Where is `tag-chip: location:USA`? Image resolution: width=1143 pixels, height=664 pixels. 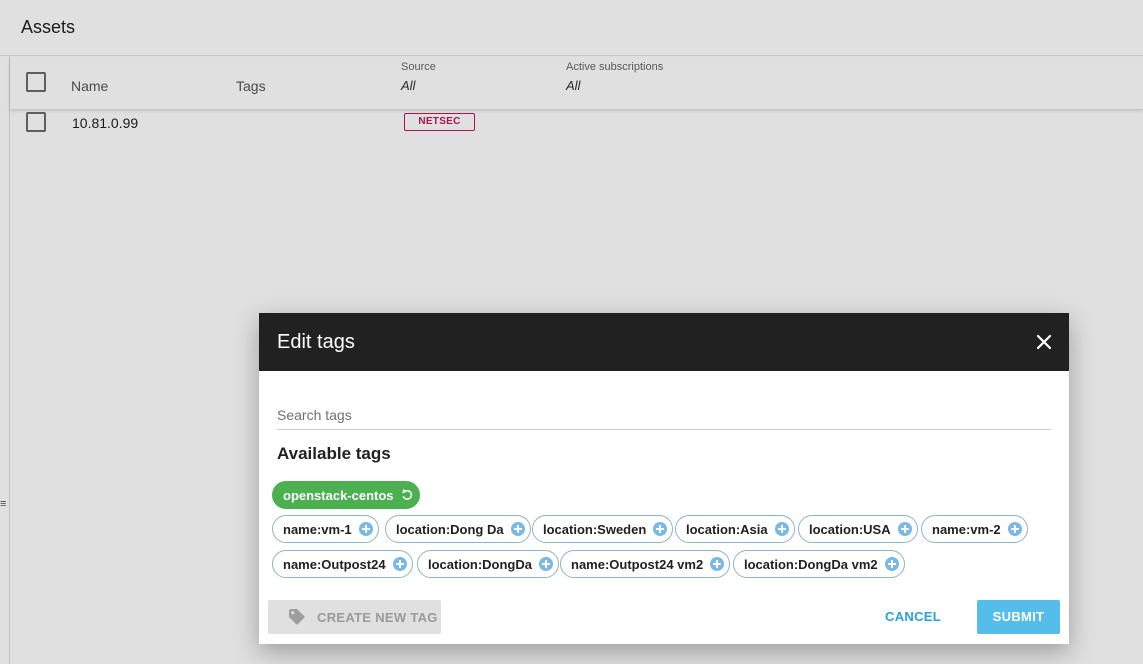
tag-chip: location:USA is located at coordinates (858, 529).